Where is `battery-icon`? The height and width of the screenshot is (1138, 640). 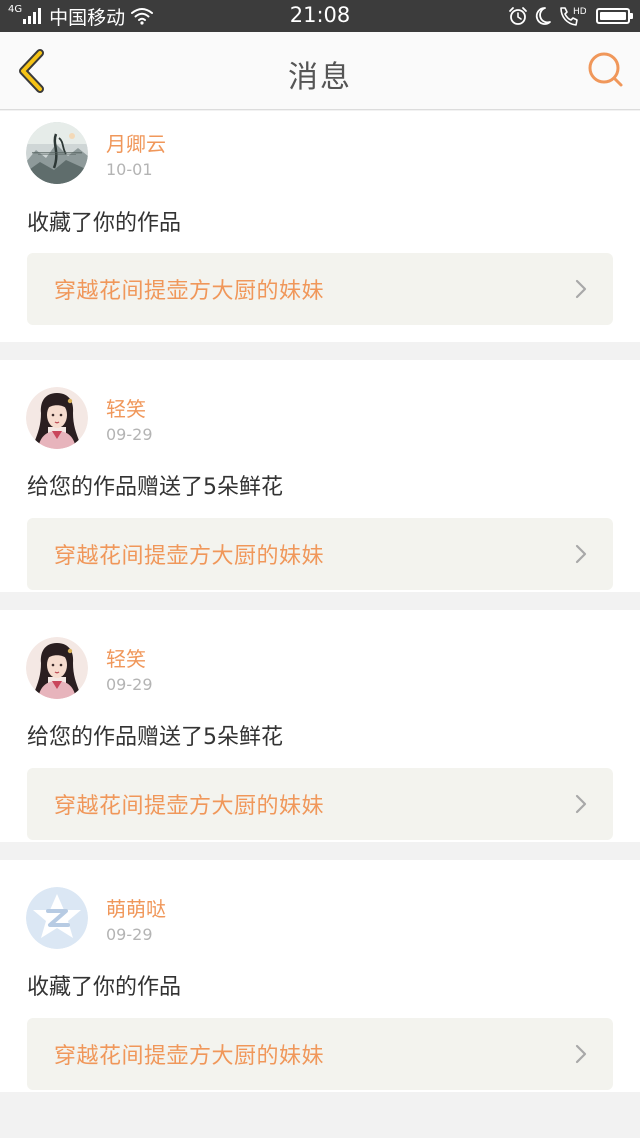
battery-icon is located at coordinates (614, 16).